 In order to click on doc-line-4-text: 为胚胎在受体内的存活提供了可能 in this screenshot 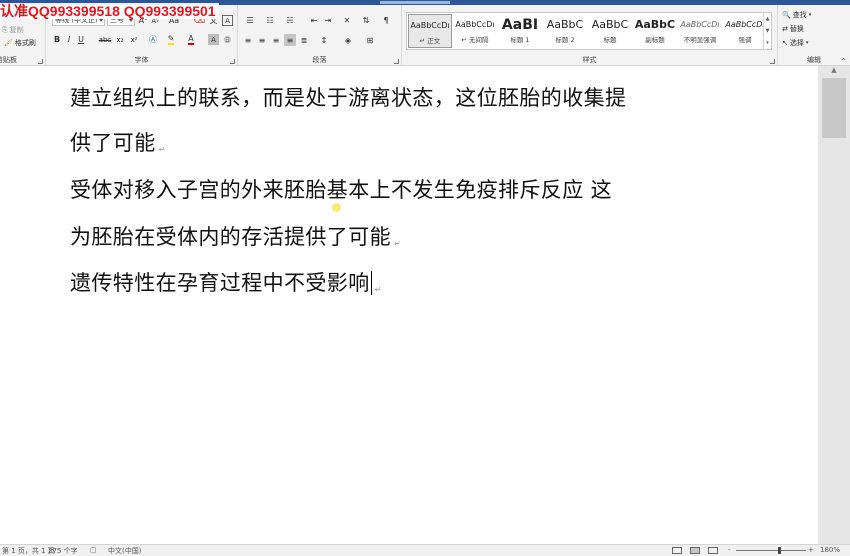, I will do `click(230, 237)`.